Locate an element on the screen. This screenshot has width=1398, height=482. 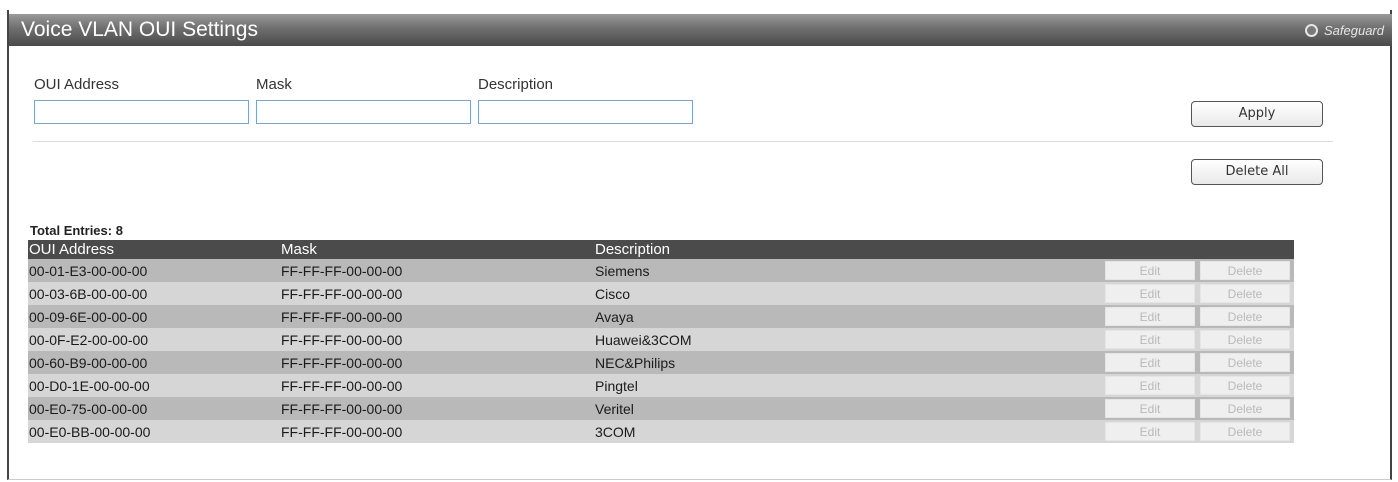
oui-address-cell: 00-09-6E-00-00-00 is located at coordinates (154, 316).